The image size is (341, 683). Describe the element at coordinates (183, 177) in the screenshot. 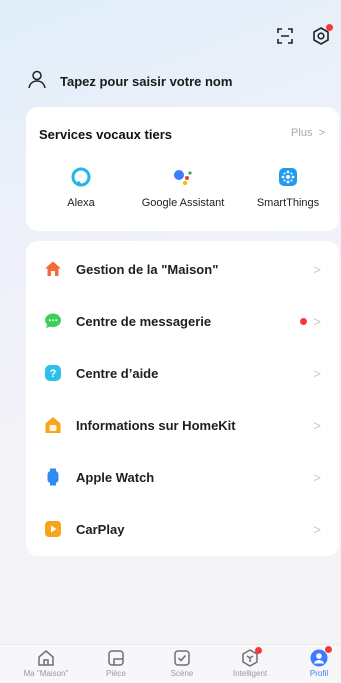

I see `google-assistant-icon` at that location.